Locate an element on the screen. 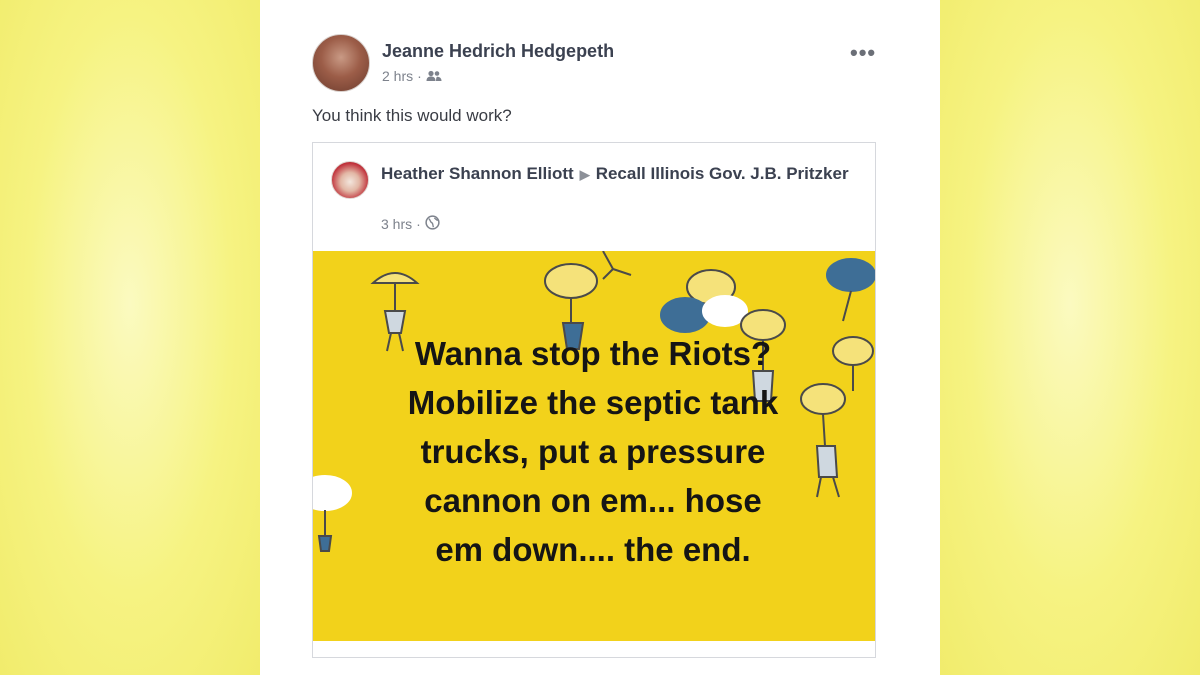  post-author-name: Jeanne Hedrich Hedgepeth is located at coordinates (498, 51).